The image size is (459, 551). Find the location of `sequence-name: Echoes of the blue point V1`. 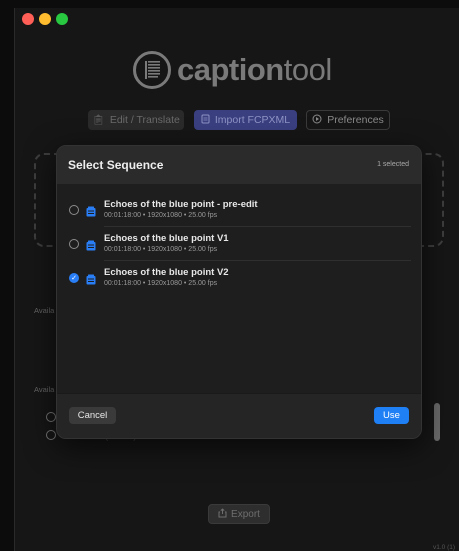

sequence-name: Echoes of the blue point V1 is located at coordinates (166, 238).